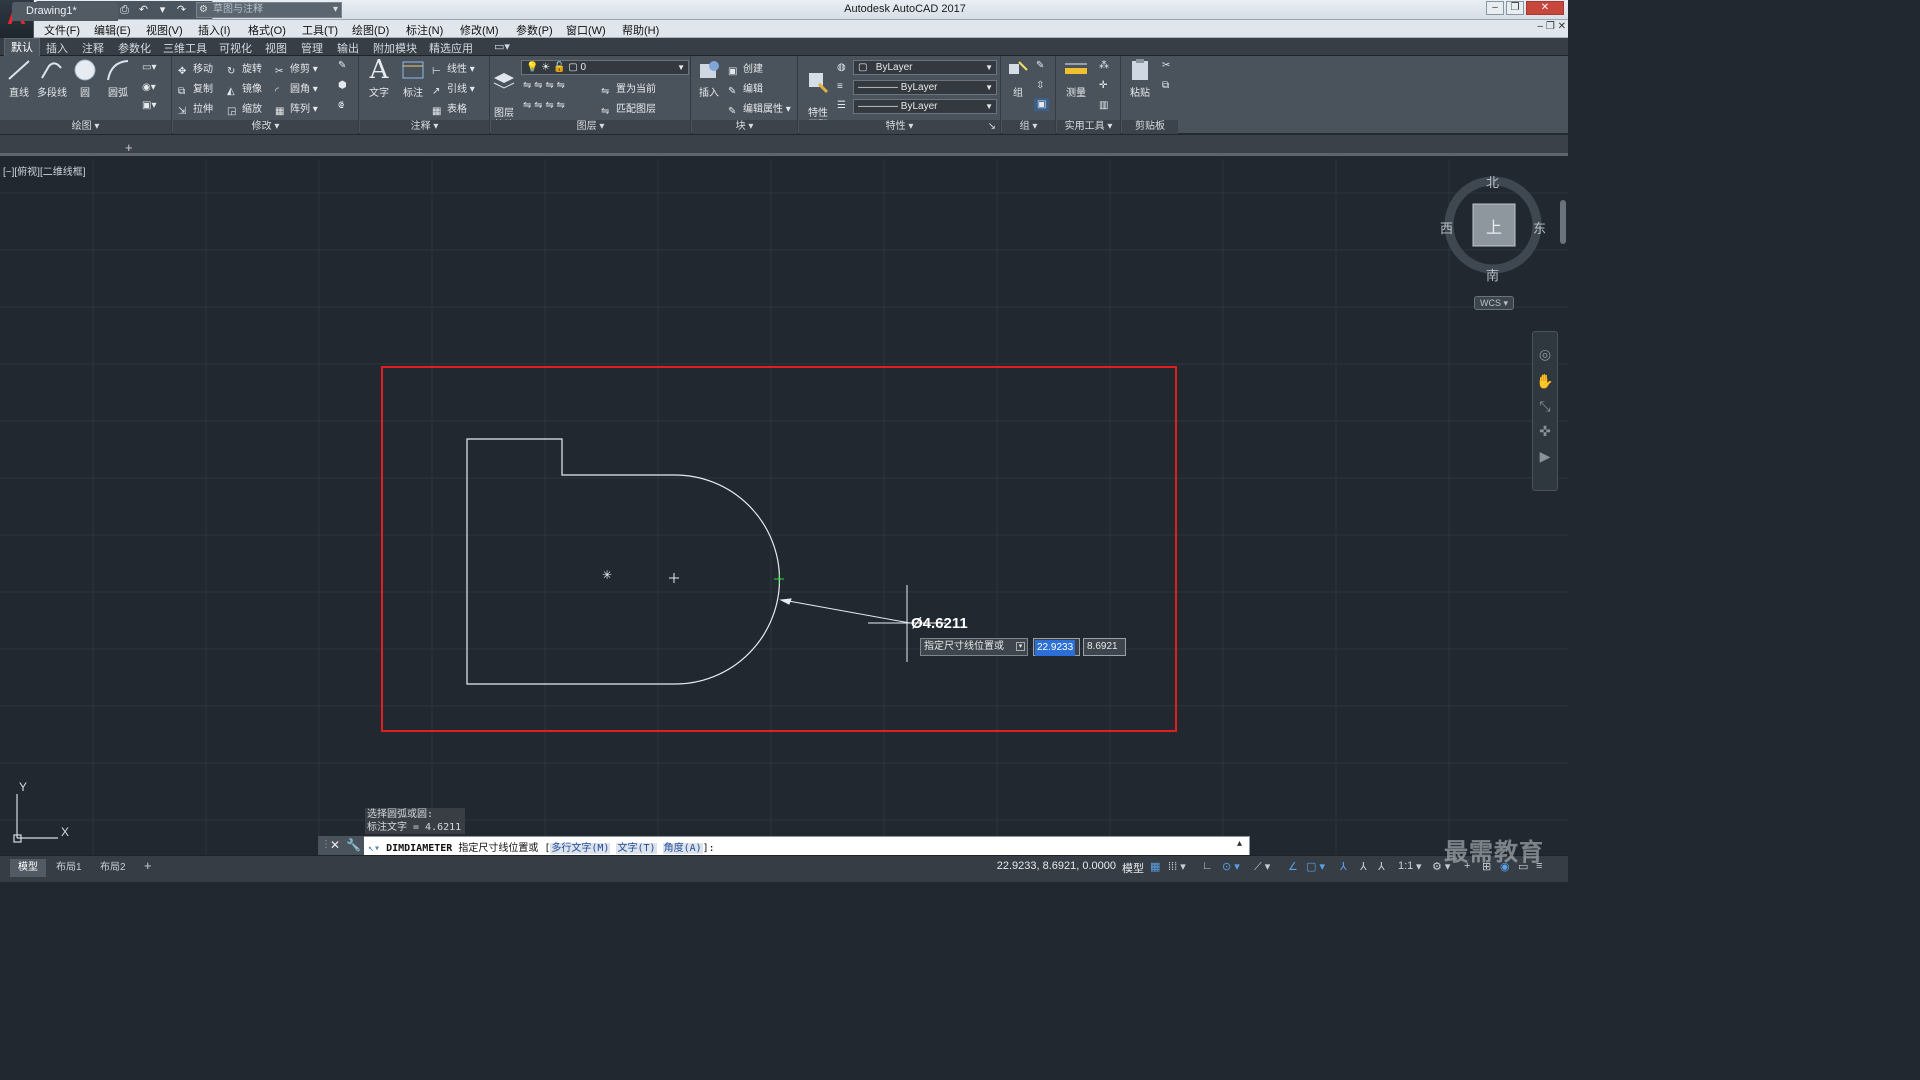 The image size is (1920, 1080). What do you see at coordinates (164, 30) in the screenshot?
I see `menu-view: 视图(V)` at bounding box center [164, 30].